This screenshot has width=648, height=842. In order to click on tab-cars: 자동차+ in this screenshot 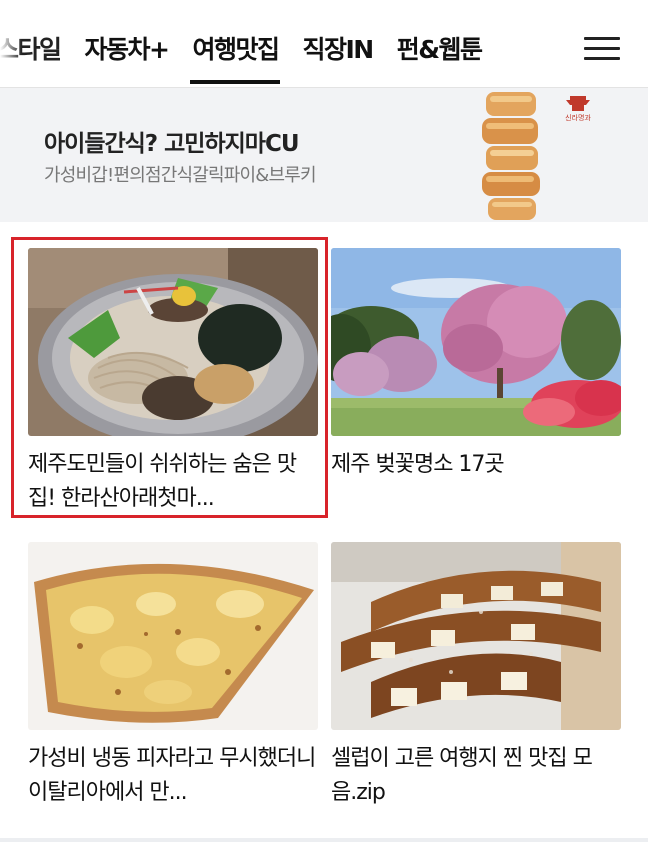, I will do `click(127, 48)`.